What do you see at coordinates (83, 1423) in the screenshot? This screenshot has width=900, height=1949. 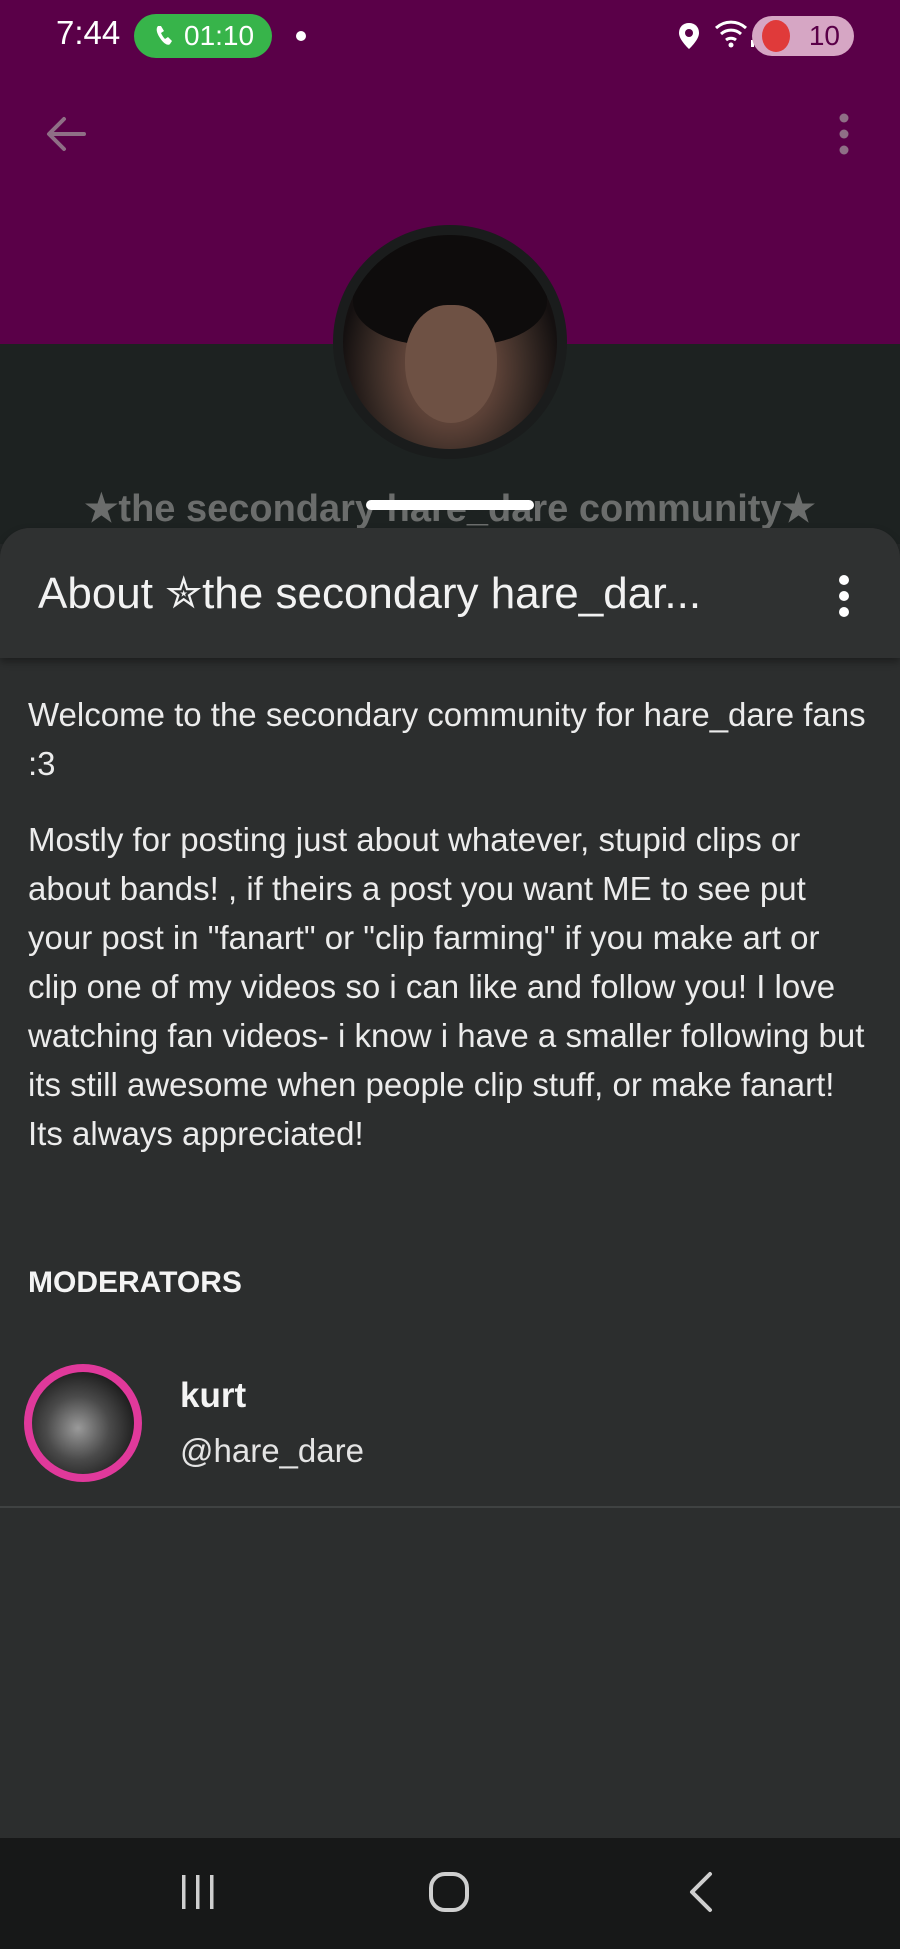 I see `moderator-avatar` at bounding box center [83, 1423].